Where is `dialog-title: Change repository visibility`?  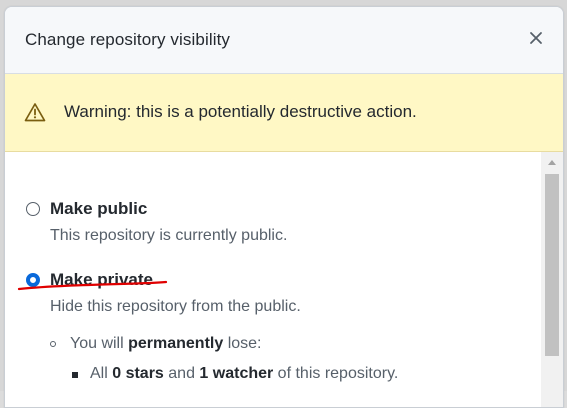 dialog-title: Change repository visibility is located at coordinates (127, 39).